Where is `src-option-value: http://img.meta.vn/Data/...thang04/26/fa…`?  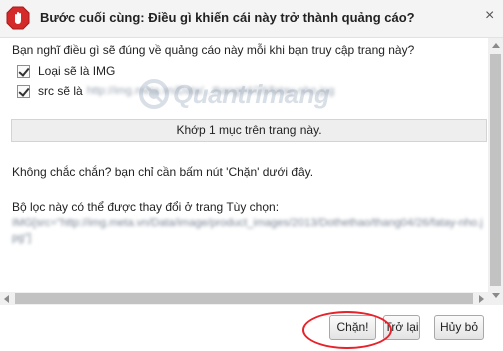 src-option-value: http://img.meta.vn/Data/...thang04/26/fa… is located at coordinates (210, 91).